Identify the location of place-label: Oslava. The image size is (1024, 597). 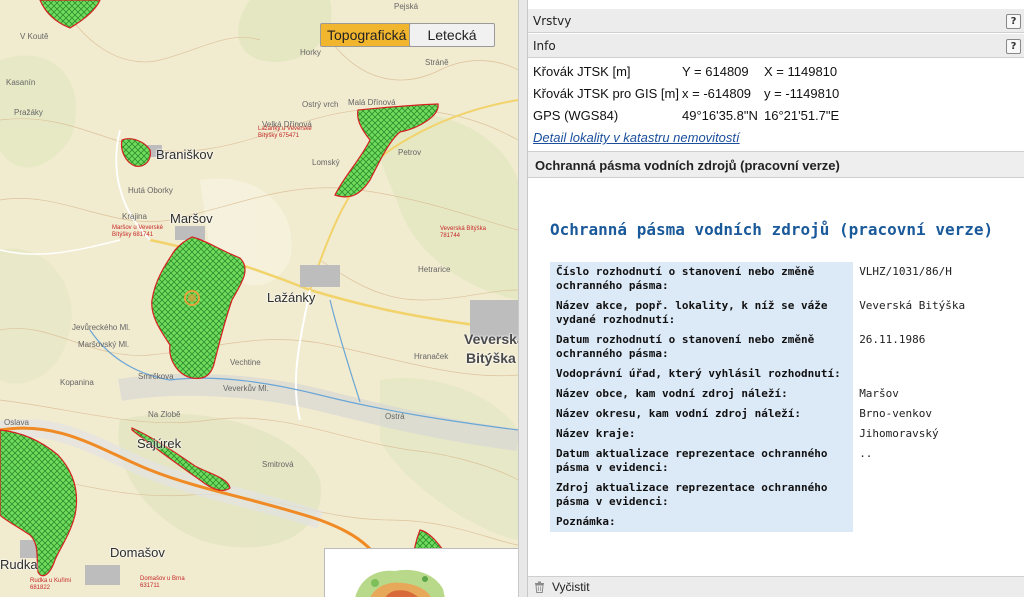
(16, 422).